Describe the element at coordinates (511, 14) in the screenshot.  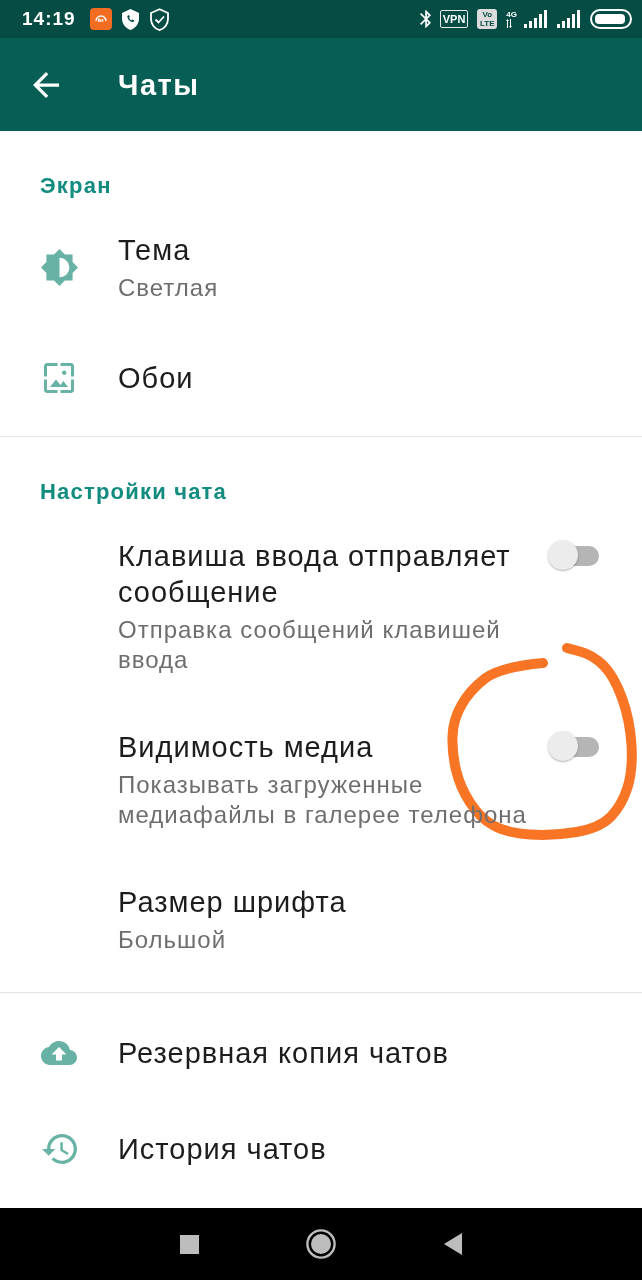
I see `network-type-label: 4G` at that location.